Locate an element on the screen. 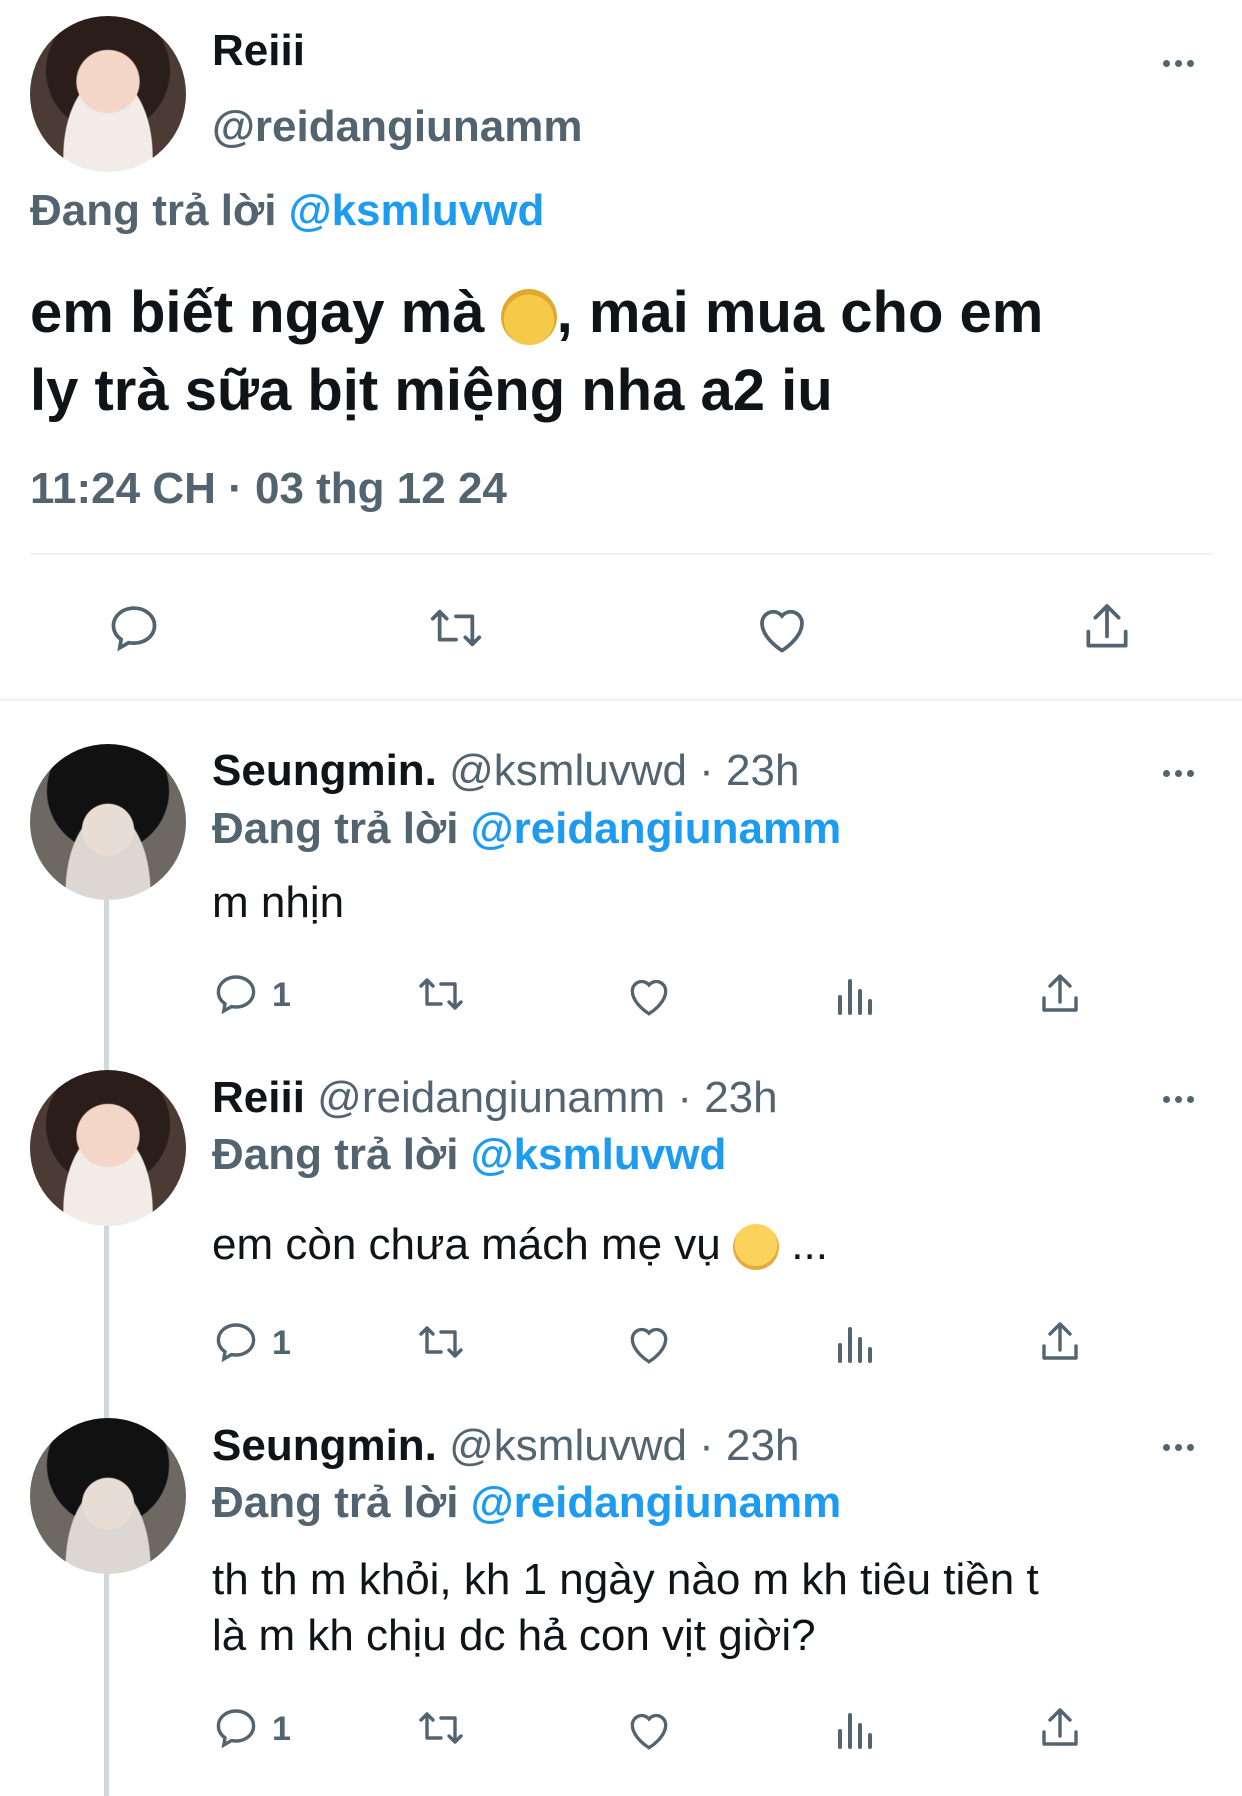 Image resolution: width=1242 pixels, height=1796 pixels. reply-text-line2: là m kh chịu dc hả con vịt giời? is located at coordinates (514, 1635).